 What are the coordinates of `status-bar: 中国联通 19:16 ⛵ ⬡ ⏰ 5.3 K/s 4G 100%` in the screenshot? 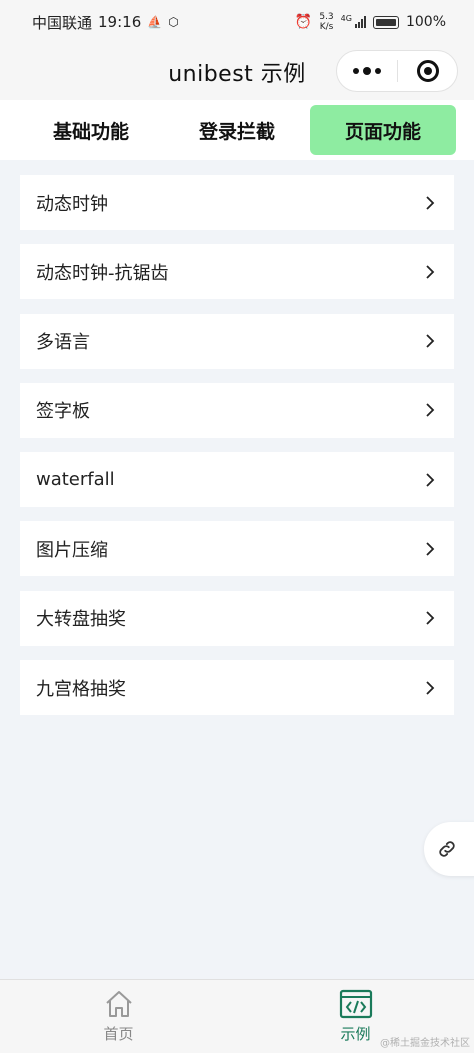 It's located at (237, 22).